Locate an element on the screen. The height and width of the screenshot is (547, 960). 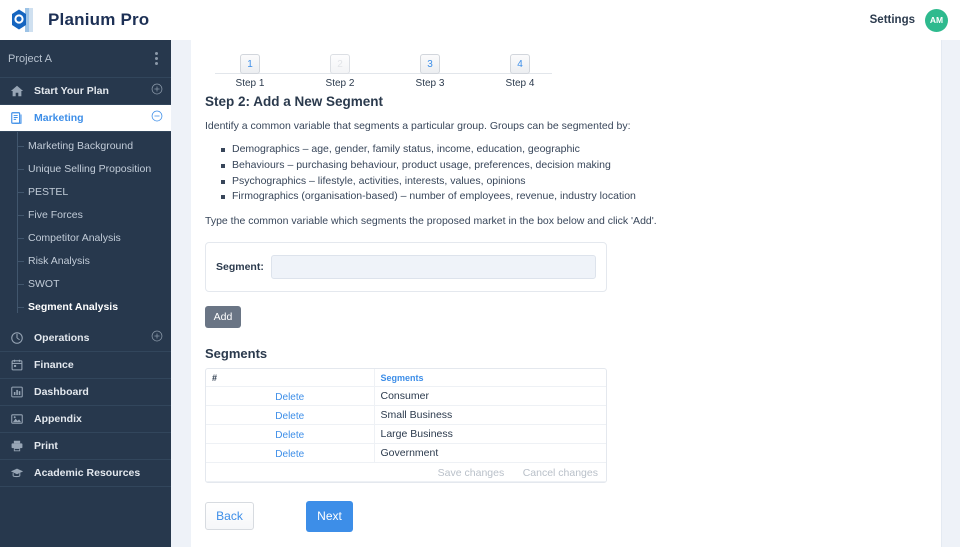
next-button: Next is located at coordinates (329, 516).